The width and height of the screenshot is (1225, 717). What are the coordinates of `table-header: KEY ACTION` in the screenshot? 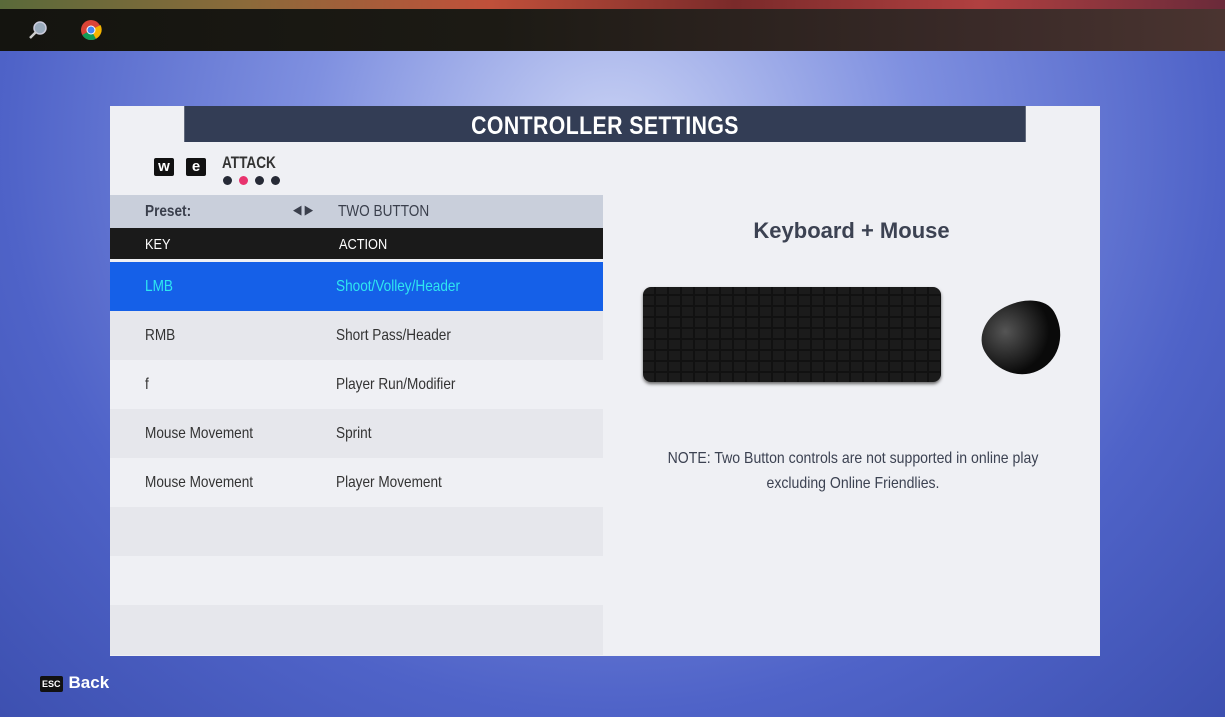 It's located at (356, 243).